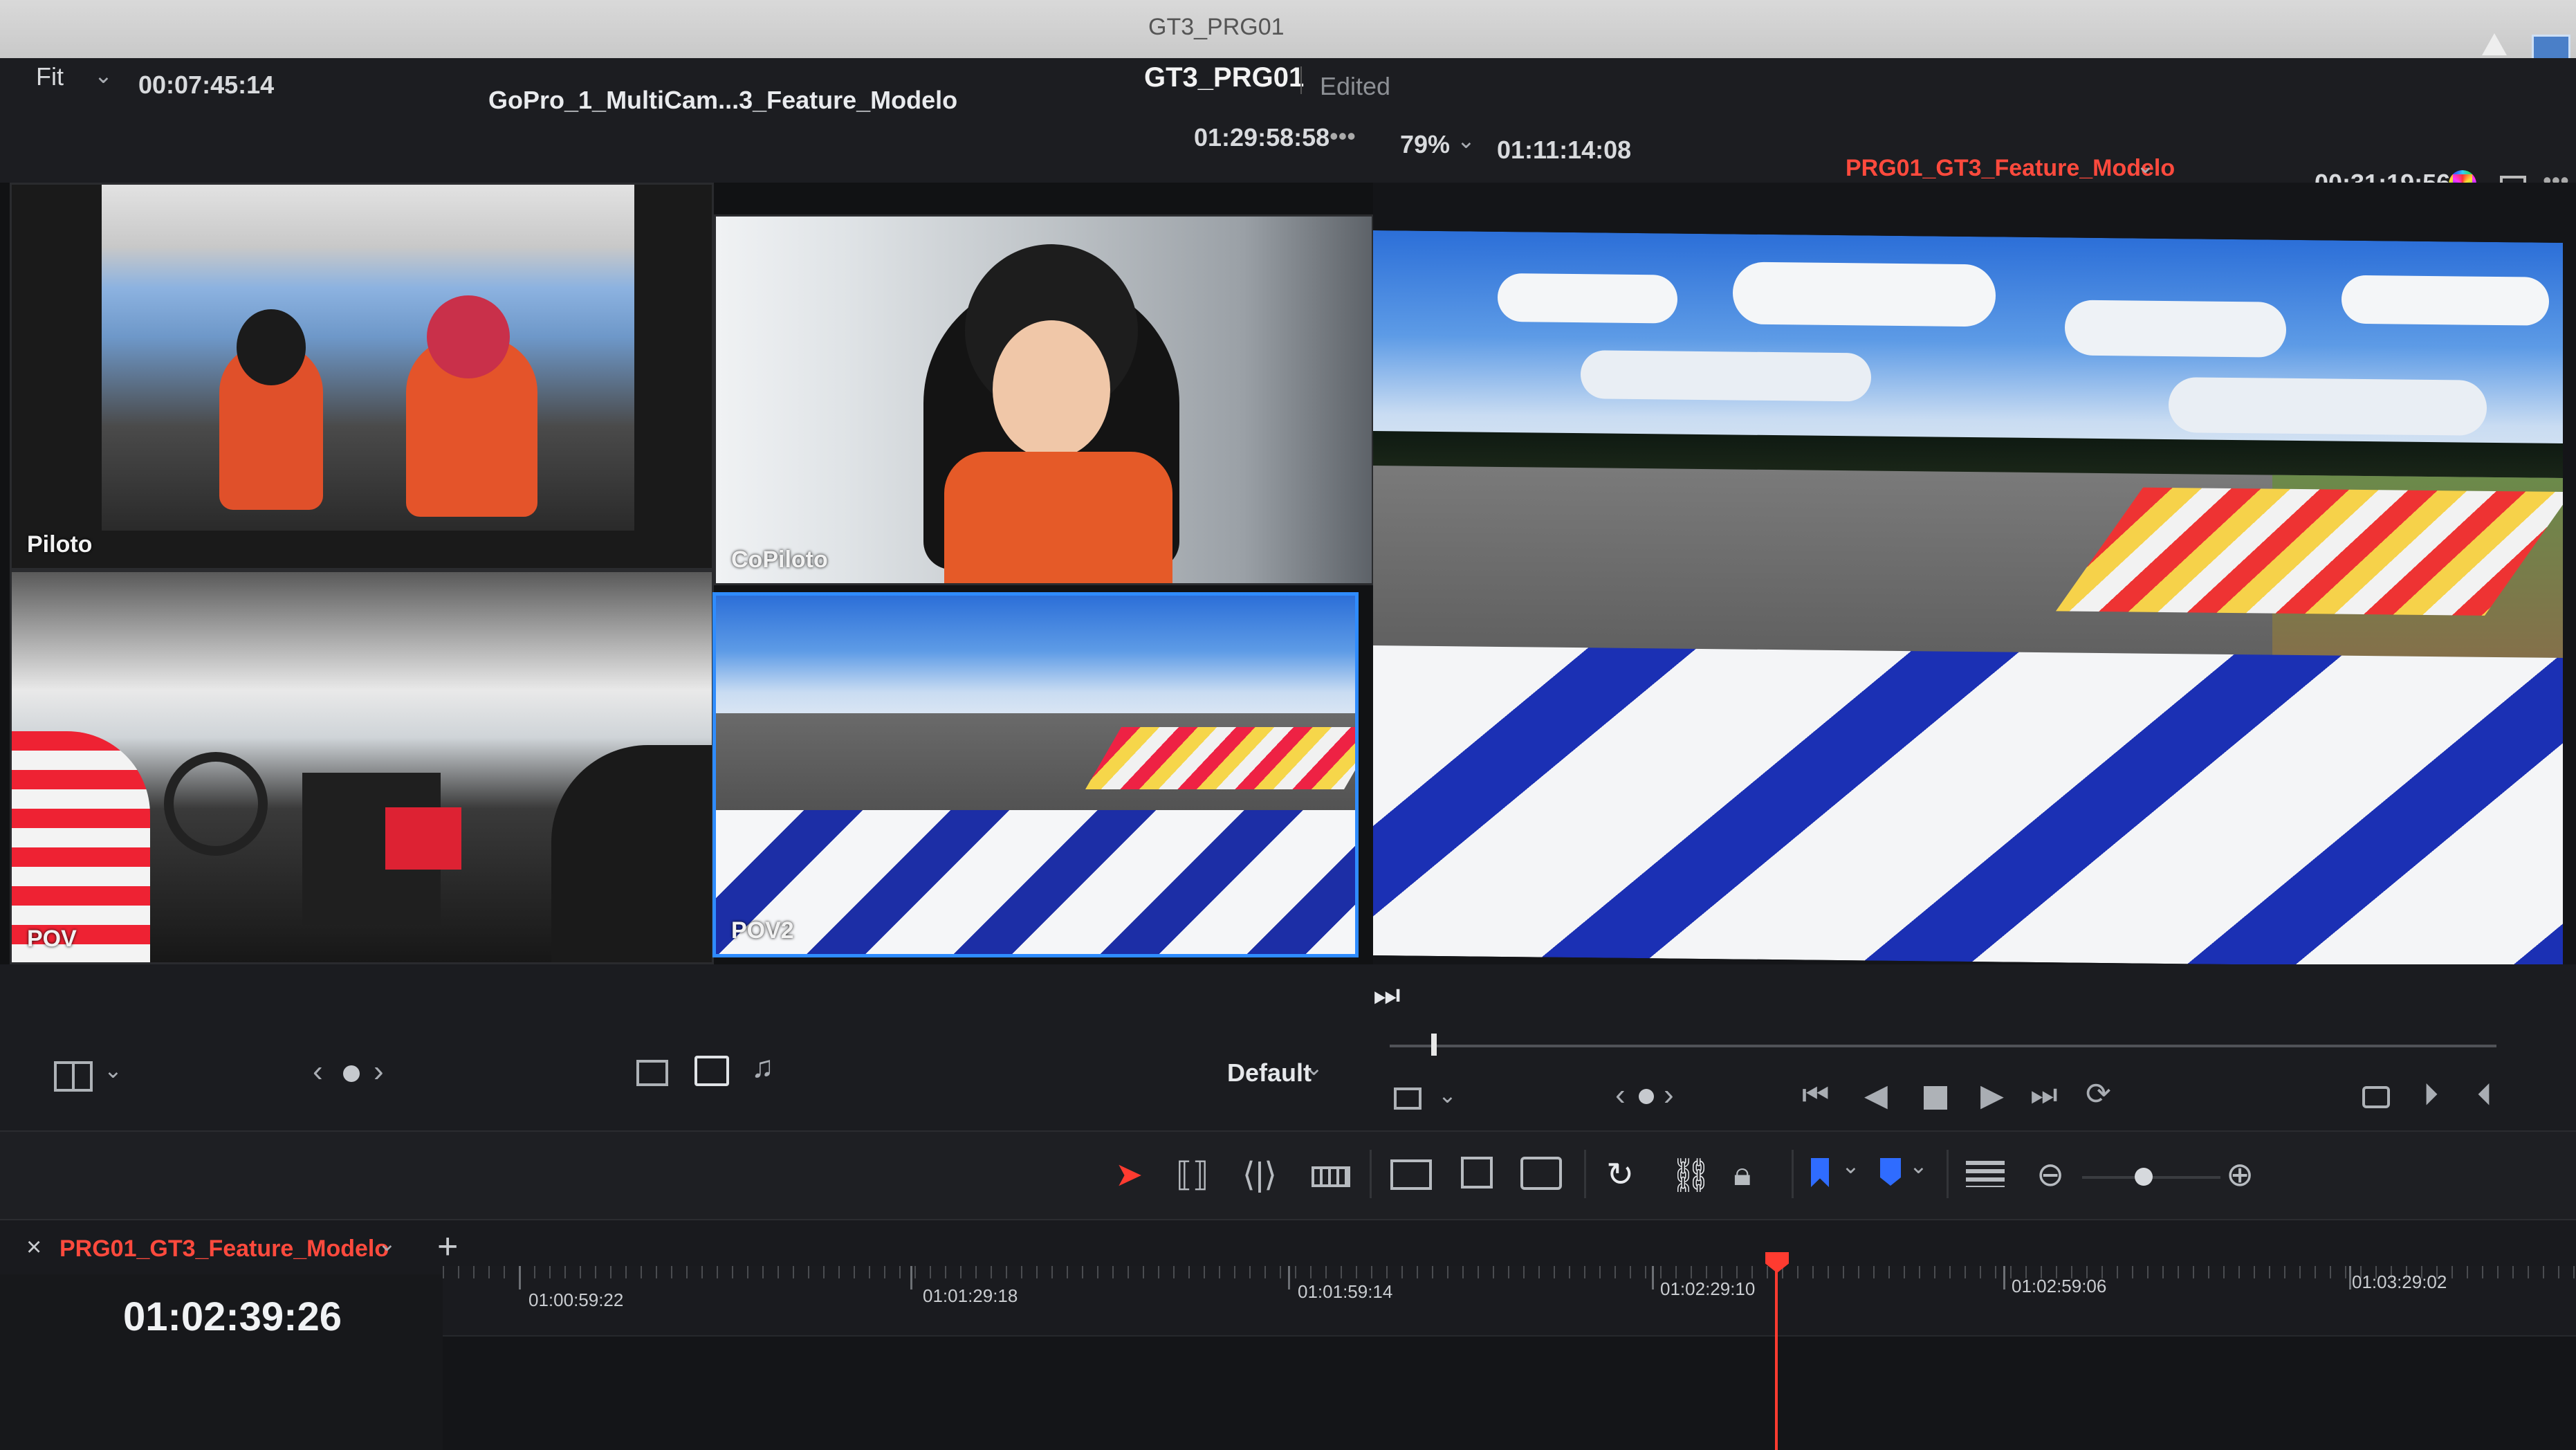 The width and height of the screenshot is (2576, 1450). What do you see at coordinates (1216, 27) in the screenshot?
I see `window-title: GT3_PRG01` at bounding box center [1216, 27].